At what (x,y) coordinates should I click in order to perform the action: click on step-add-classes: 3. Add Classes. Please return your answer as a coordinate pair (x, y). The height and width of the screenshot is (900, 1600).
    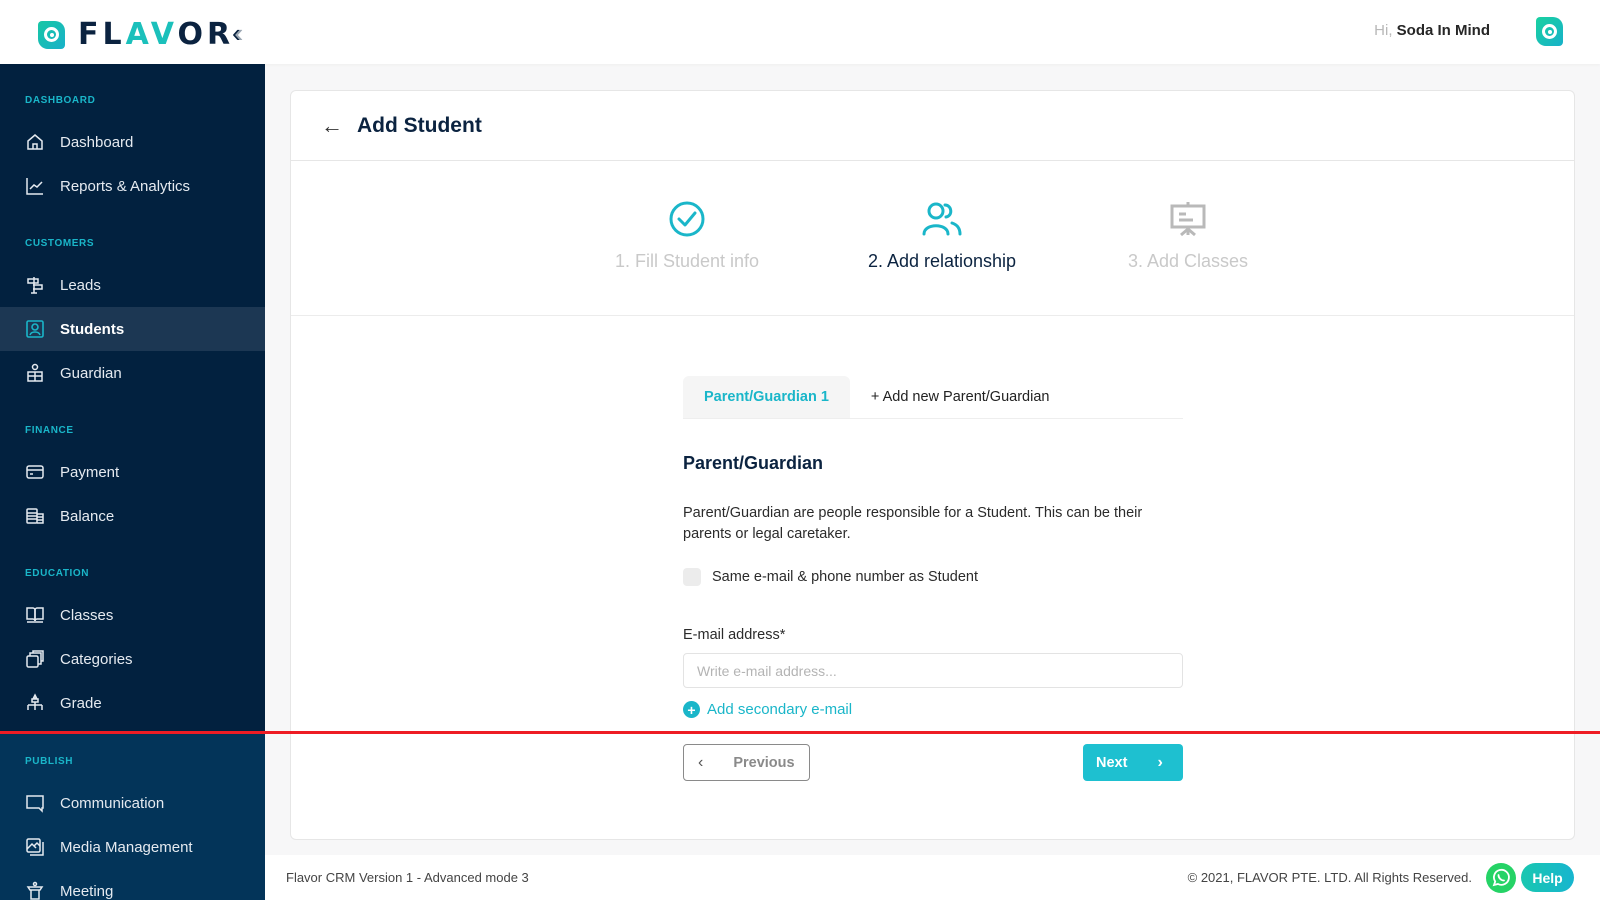
    Looking at the image, I should click on (1188, 235).